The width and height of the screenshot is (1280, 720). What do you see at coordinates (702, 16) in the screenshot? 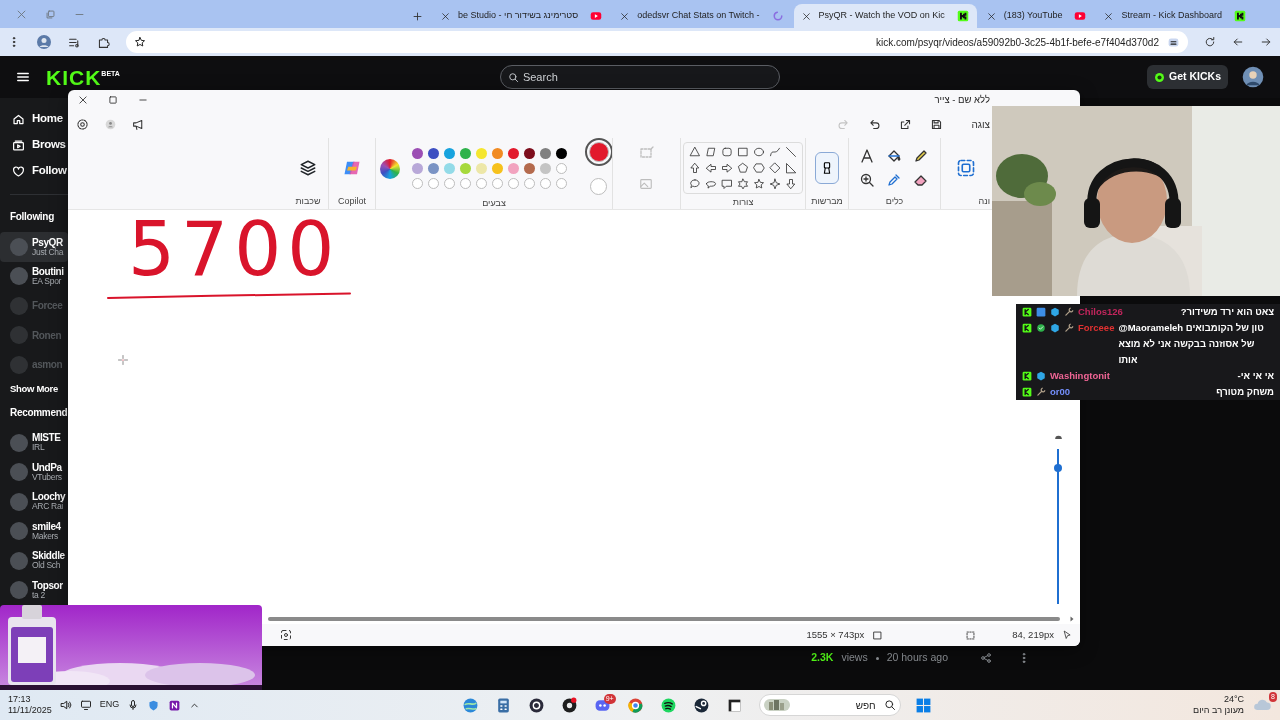
I see `browser-tab: odedsvr Chat Stats on Twitch -` at bounding box center [702, 16].